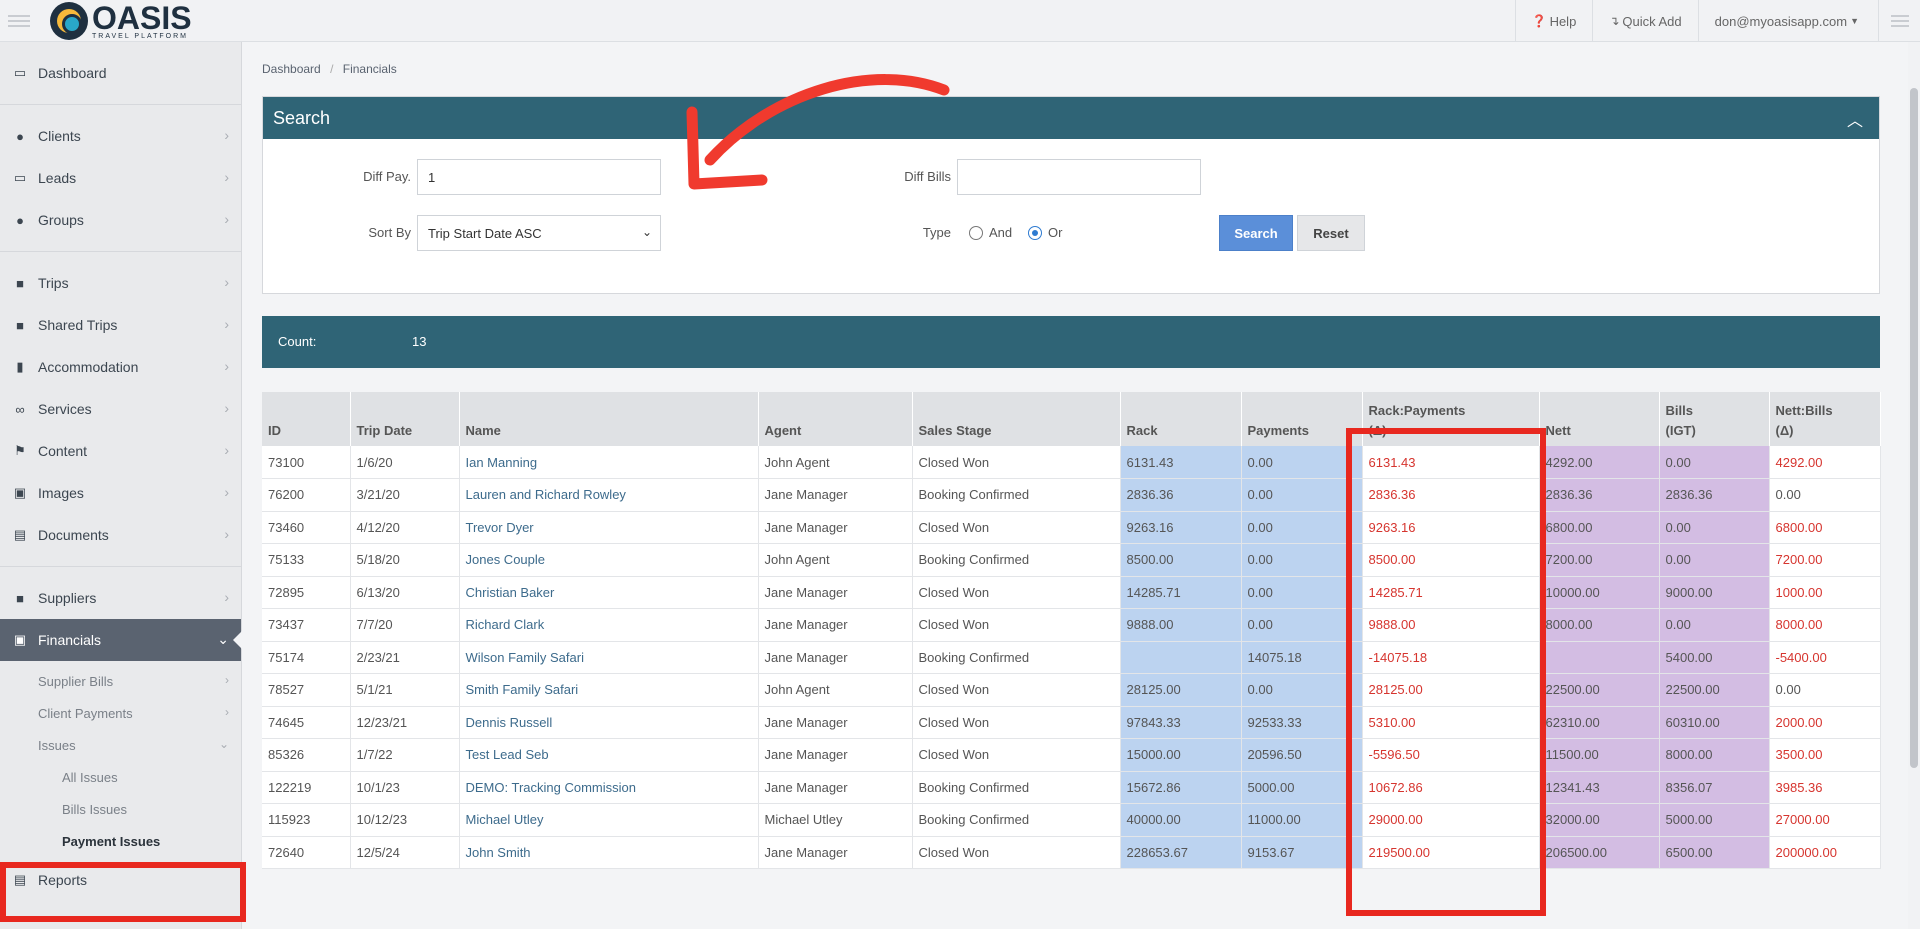  I want to click on col-header-nett: Nett, so click(1599, 419).